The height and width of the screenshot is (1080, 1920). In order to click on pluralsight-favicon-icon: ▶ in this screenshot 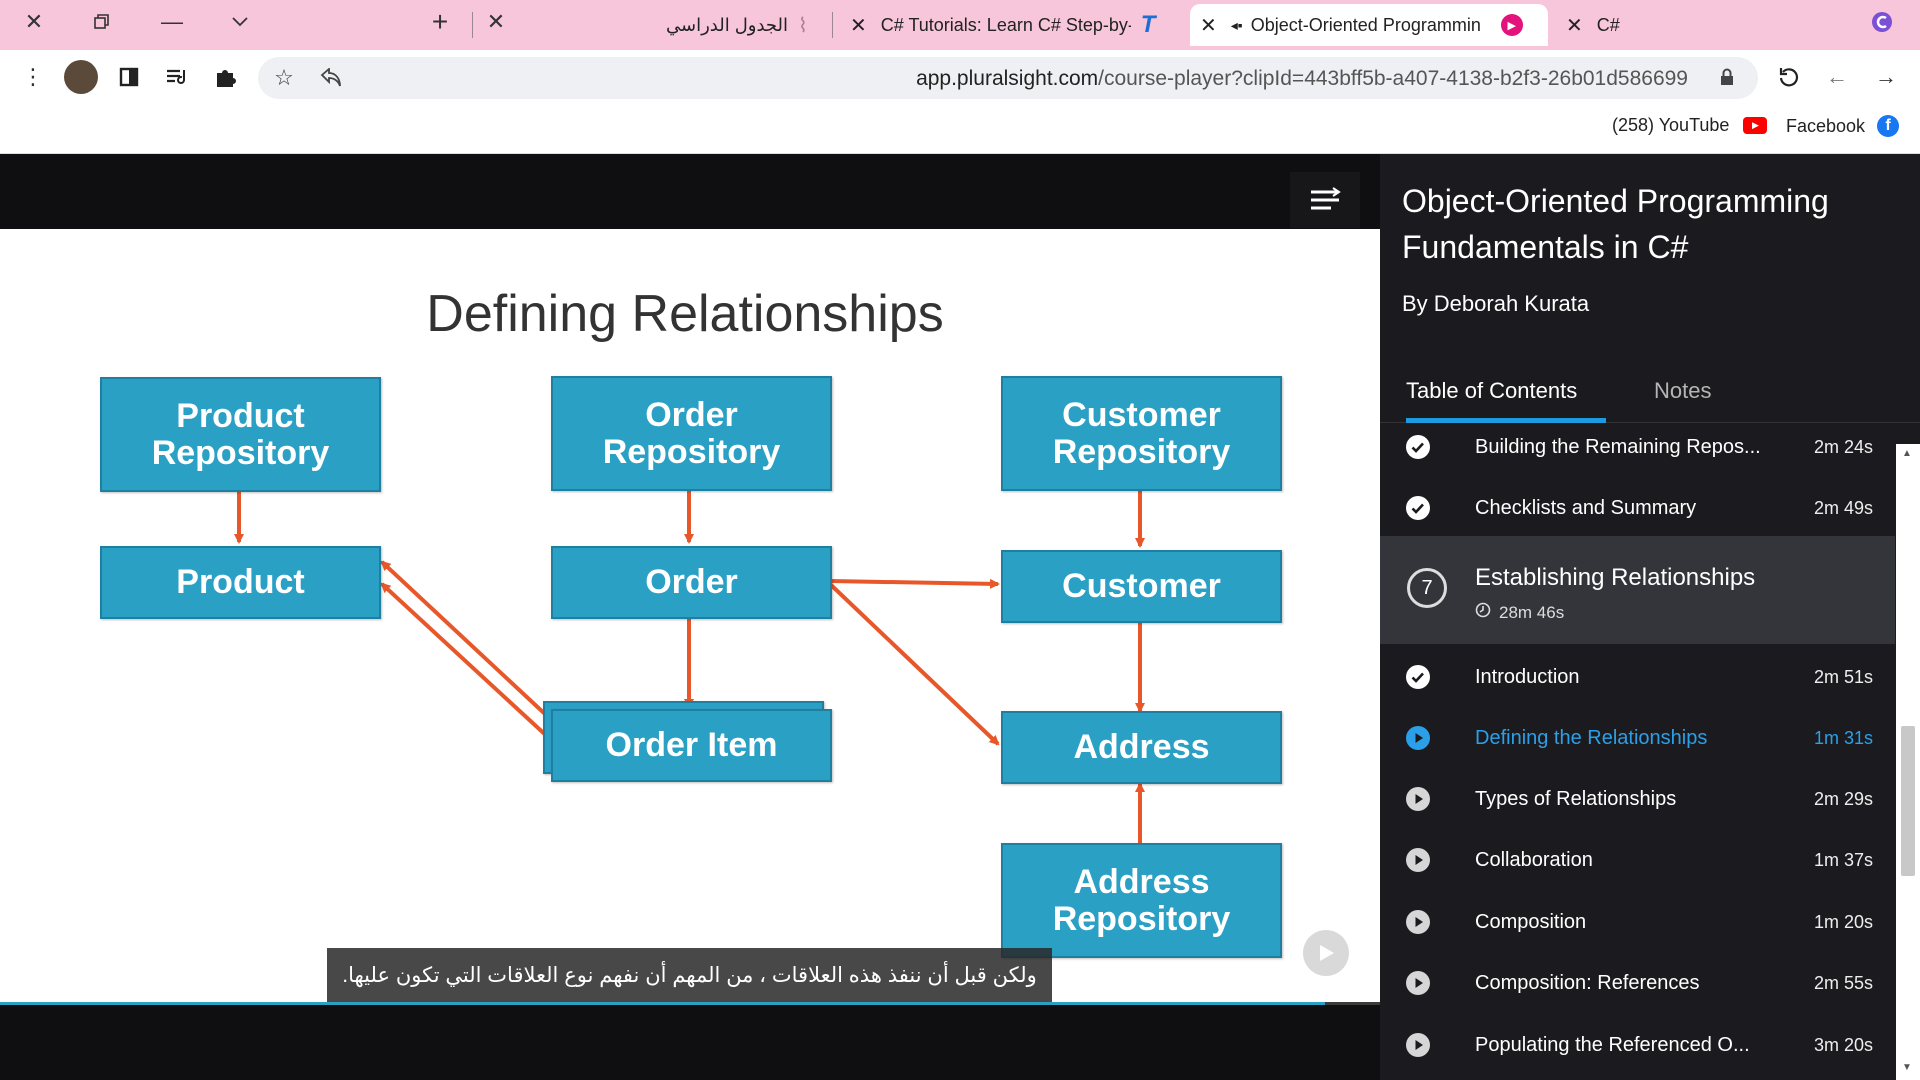, I will do `click(1511, 25)`.